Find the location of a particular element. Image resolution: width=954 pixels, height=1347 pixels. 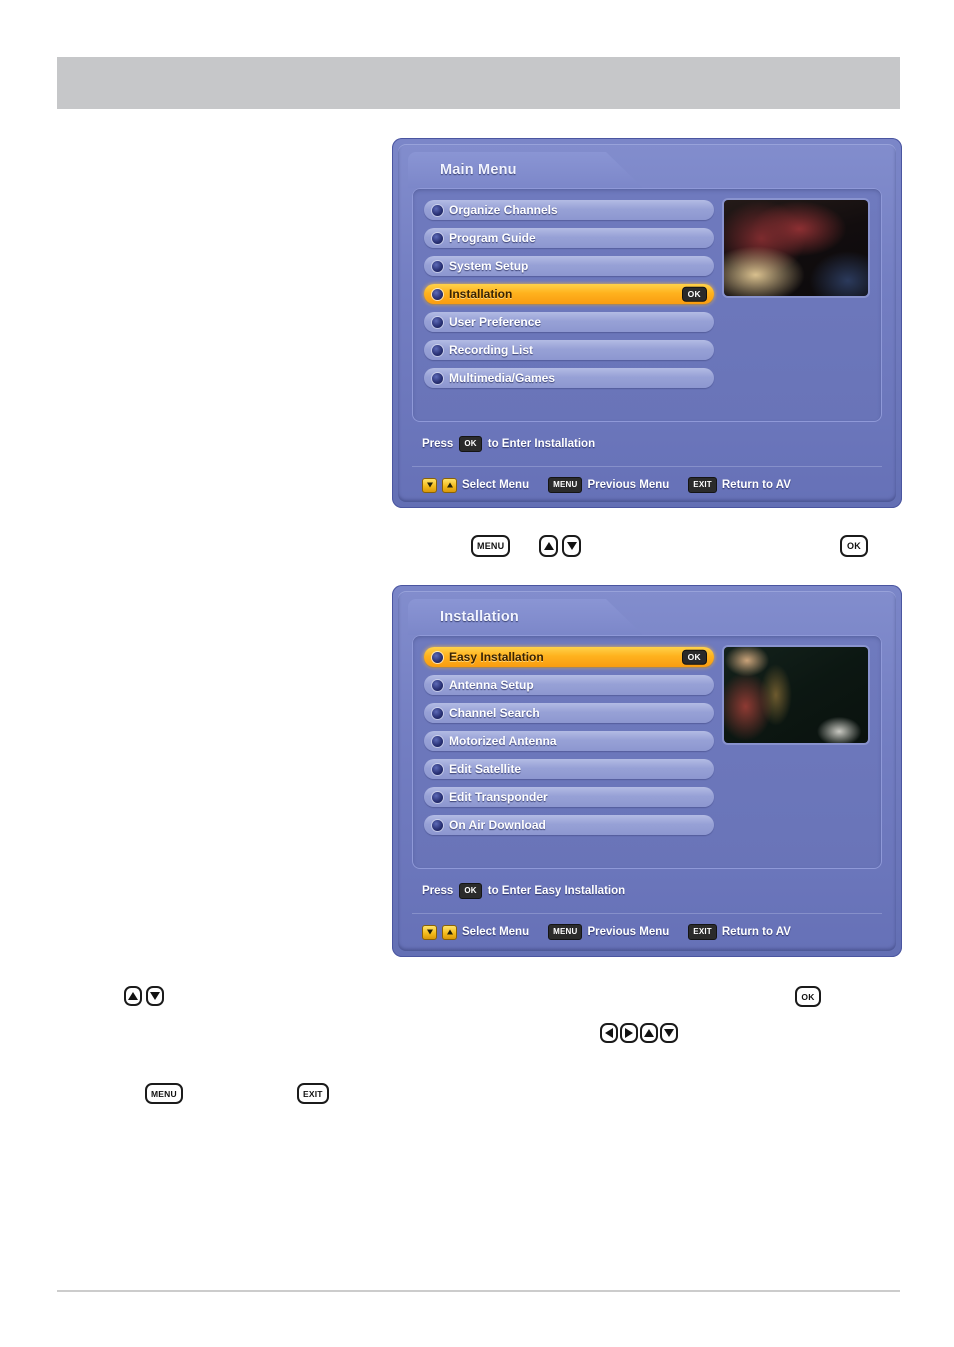

hint-action-label: to Enter Installation is located at coordinates (541, 444).